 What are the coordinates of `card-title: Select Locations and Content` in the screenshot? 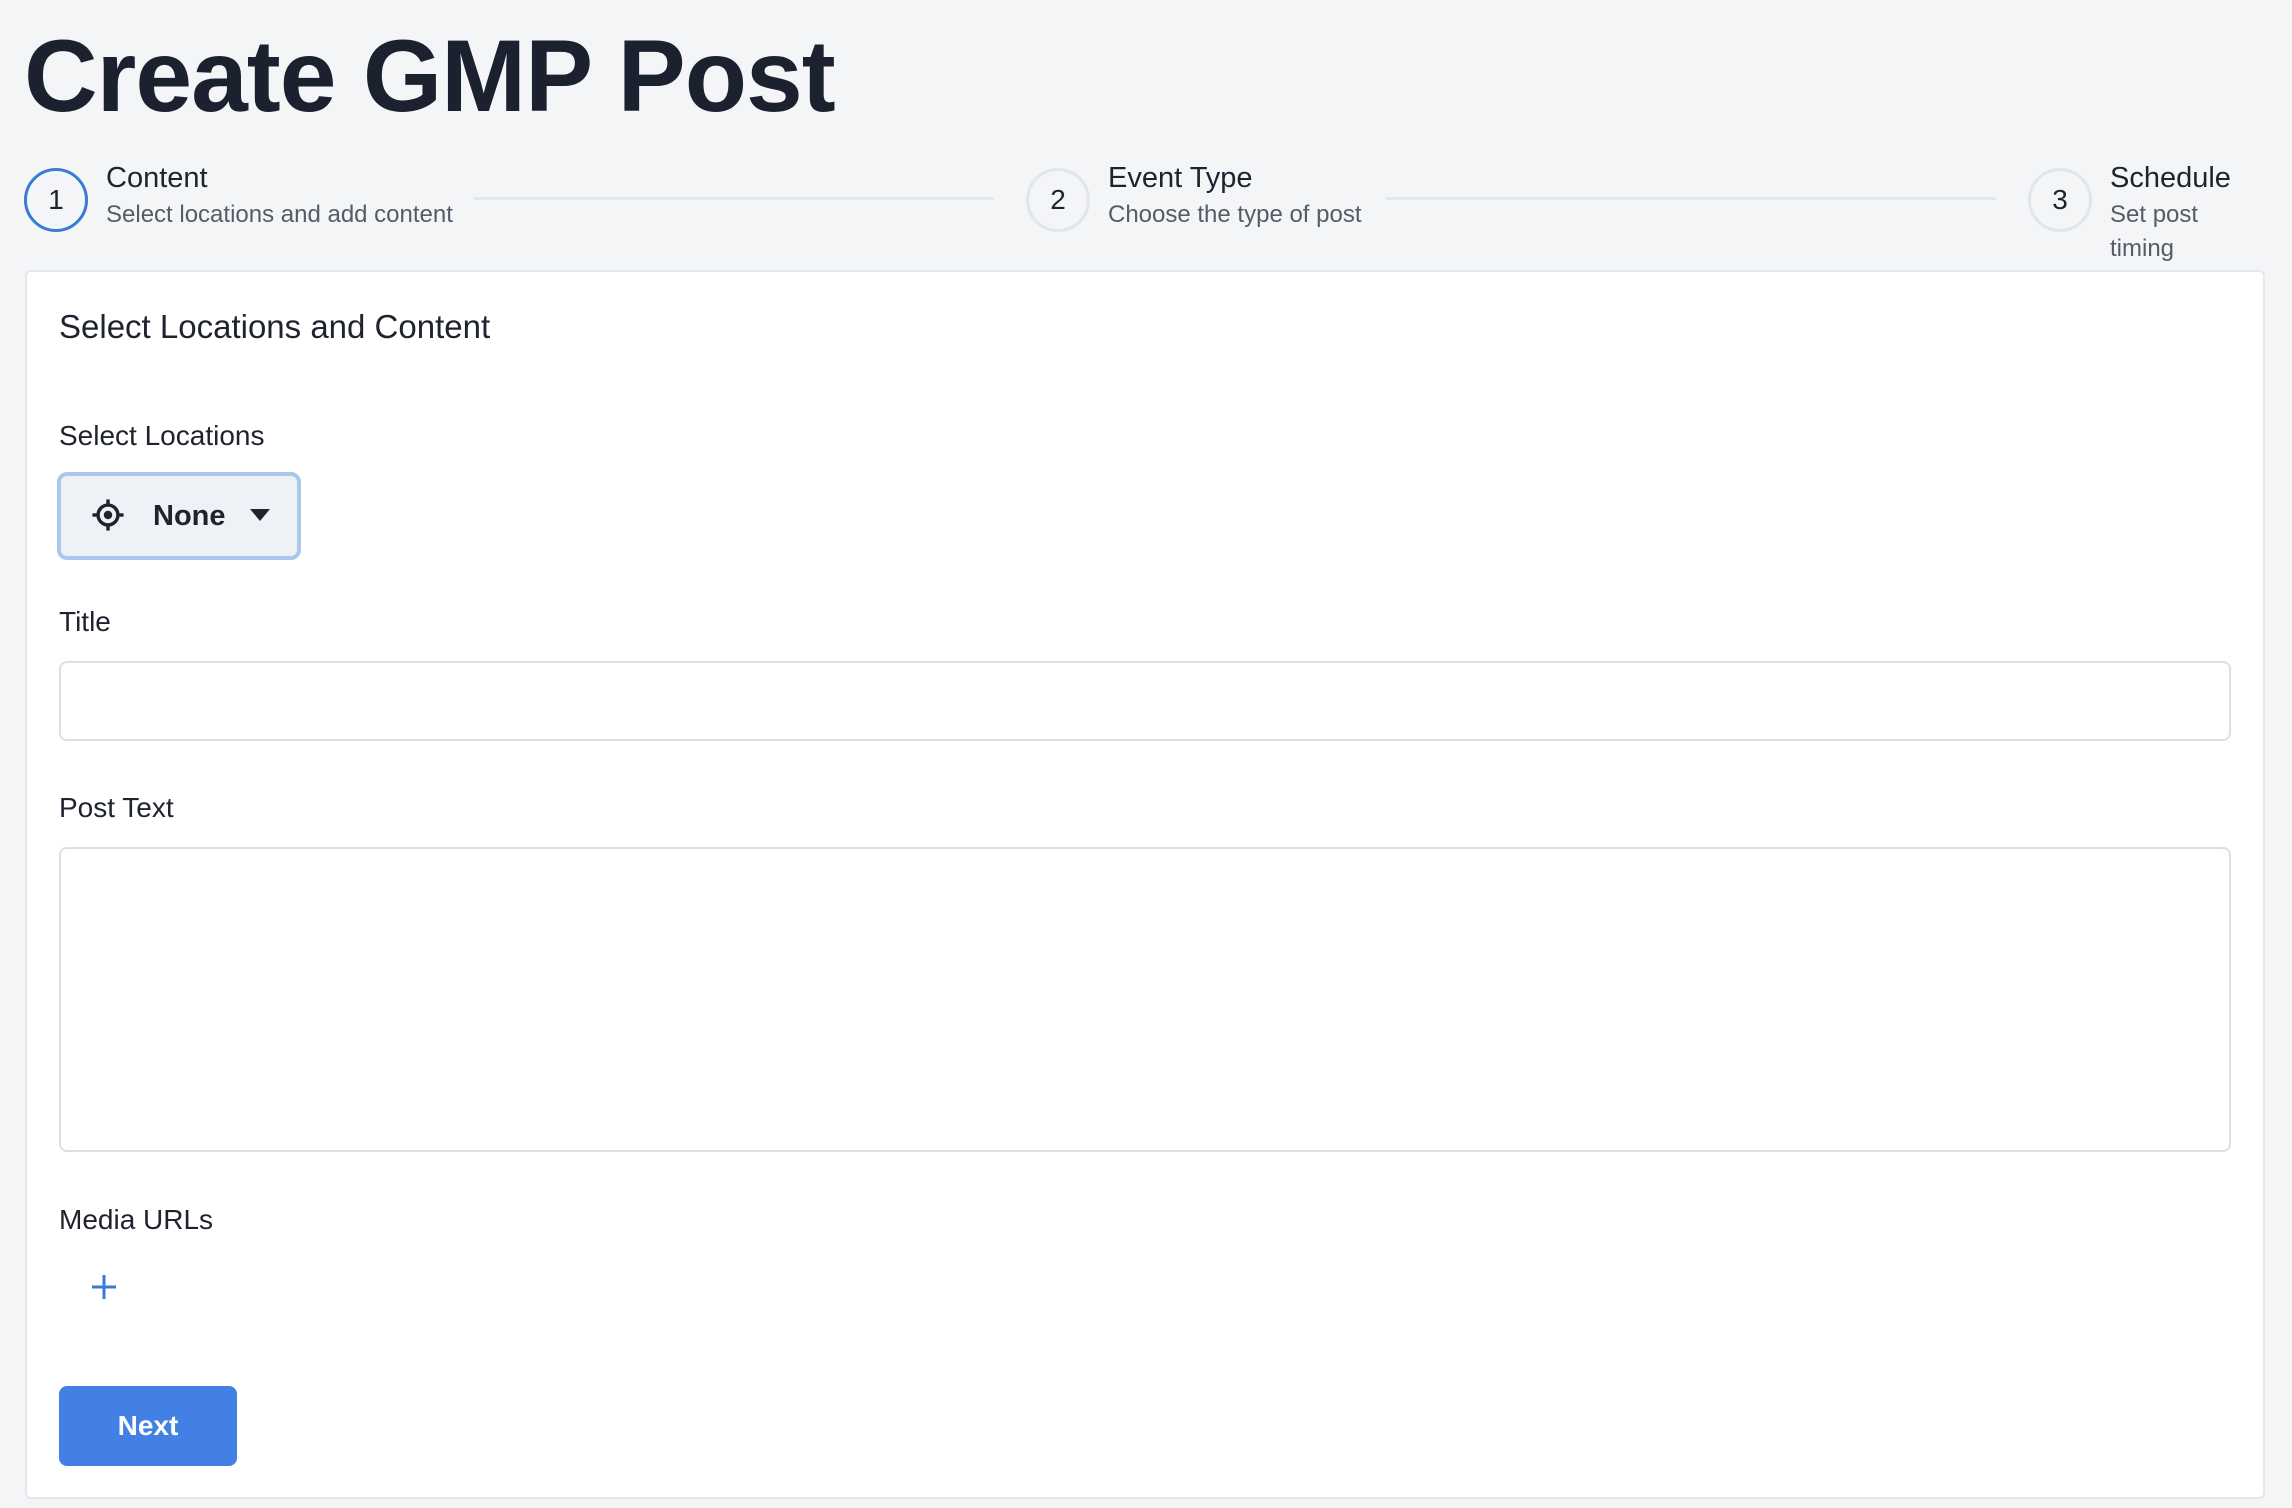 It's located at (275, 326).